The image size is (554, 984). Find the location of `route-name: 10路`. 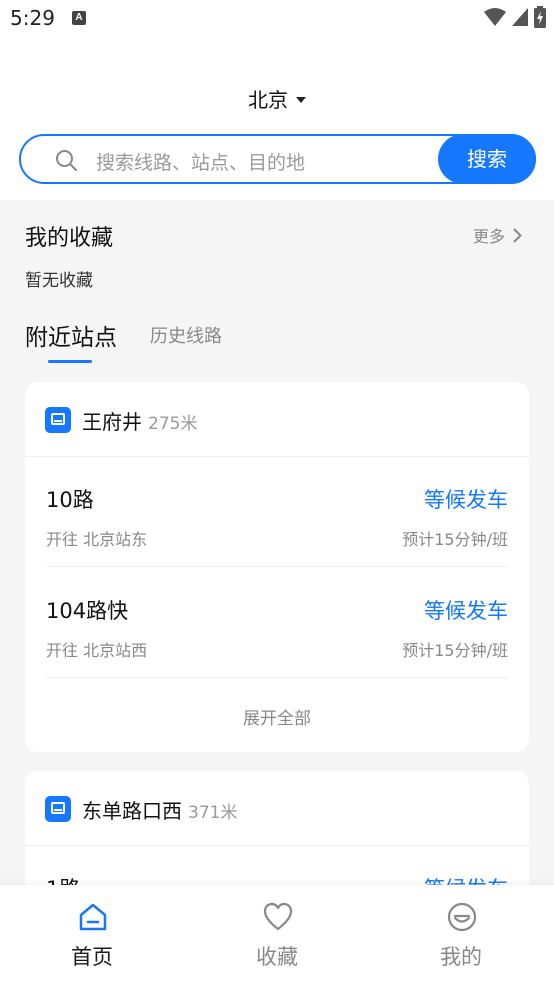

route-name: 10路 is located at coordinates (70, 500).